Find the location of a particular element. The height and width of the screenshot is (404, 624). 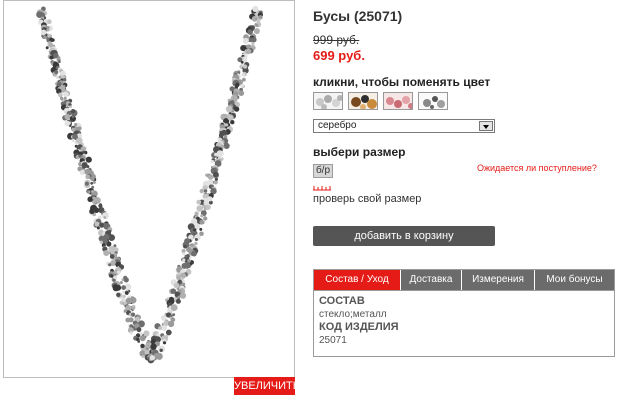

check-size-link: проверь свой размер is located at coordinates (367, 199).